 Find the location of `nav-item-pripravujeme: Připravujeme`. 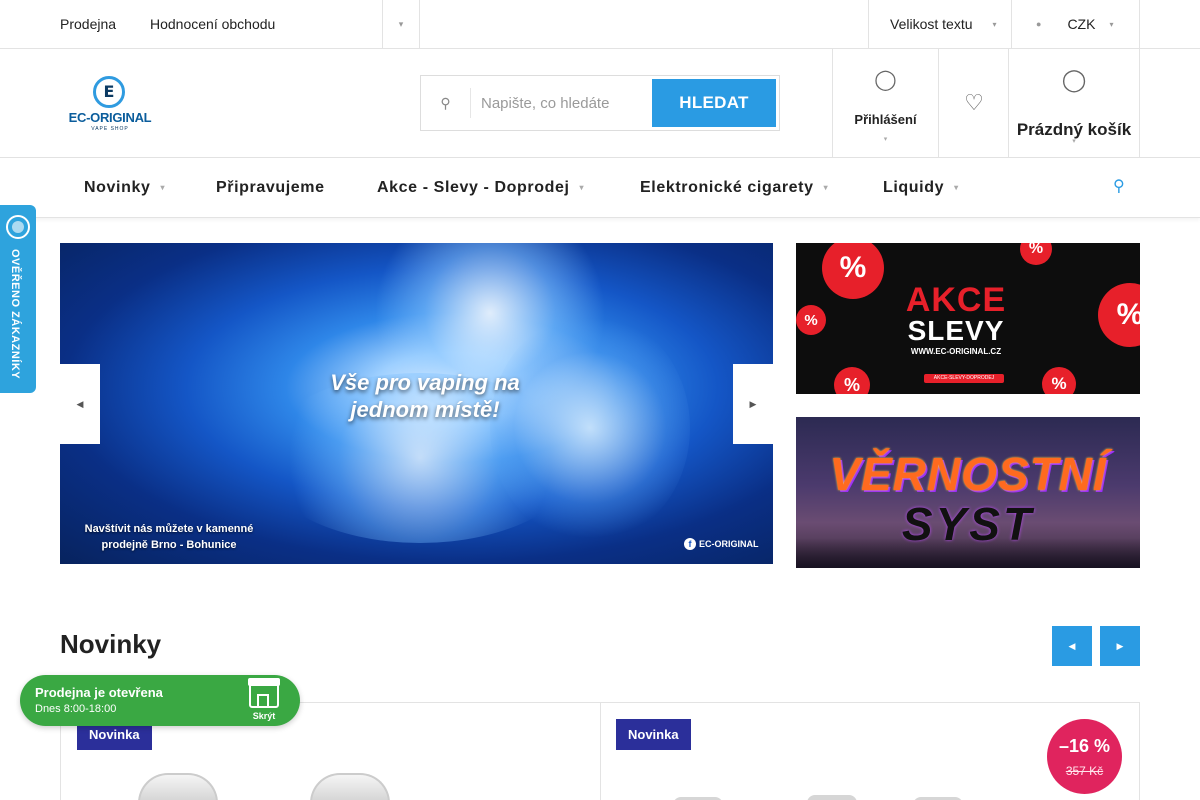

nav-item-pripravujeme: Připravujeme is located at coordinates (270, 188).